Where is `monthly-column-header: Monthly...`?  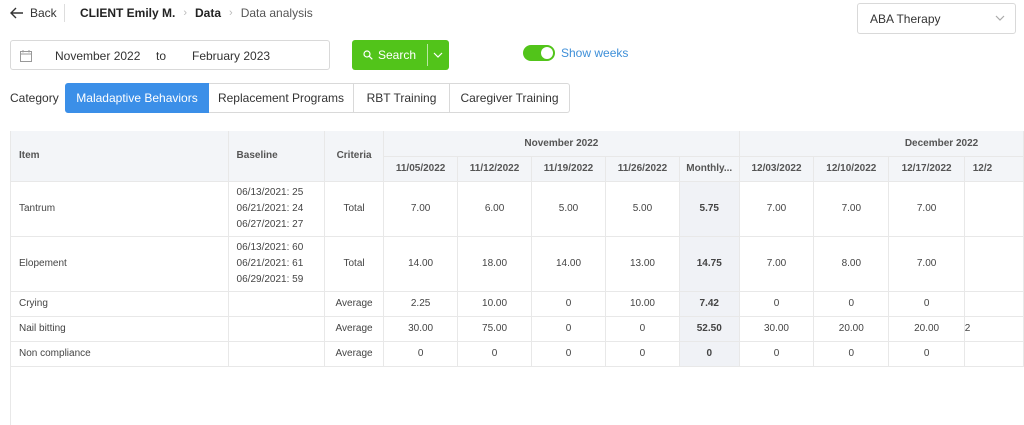 monthly-column-header: Monthly... is located at coordinates (709, 169).